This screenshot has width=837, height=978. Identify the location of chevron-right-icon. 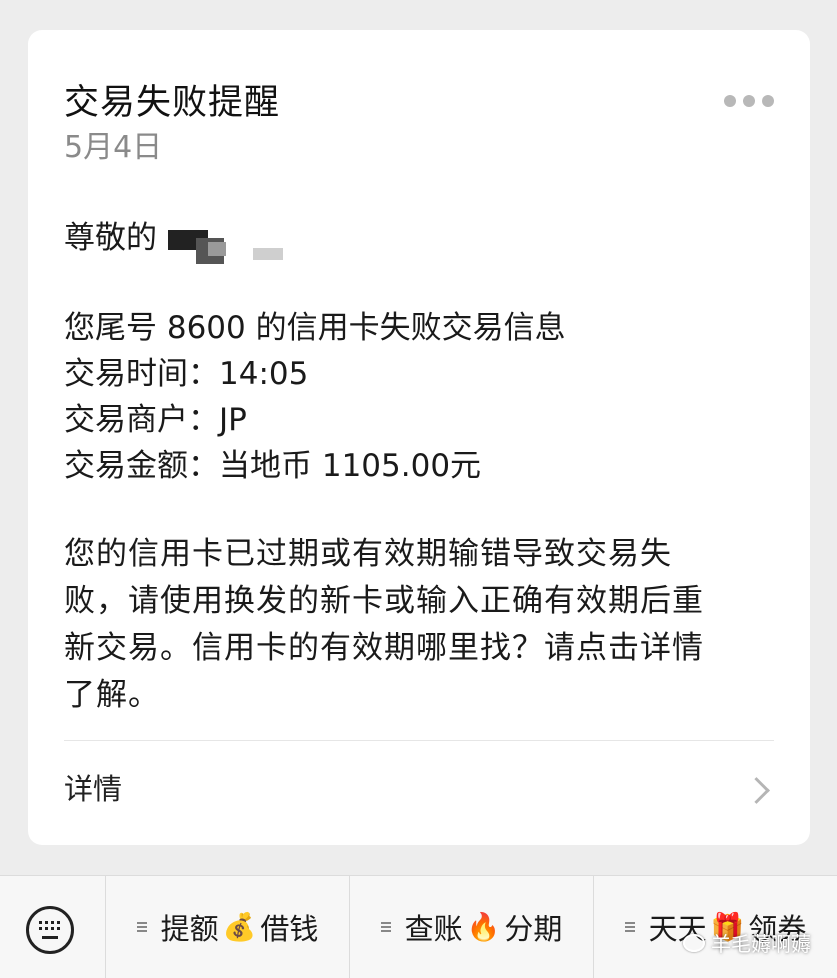
(756, 790).